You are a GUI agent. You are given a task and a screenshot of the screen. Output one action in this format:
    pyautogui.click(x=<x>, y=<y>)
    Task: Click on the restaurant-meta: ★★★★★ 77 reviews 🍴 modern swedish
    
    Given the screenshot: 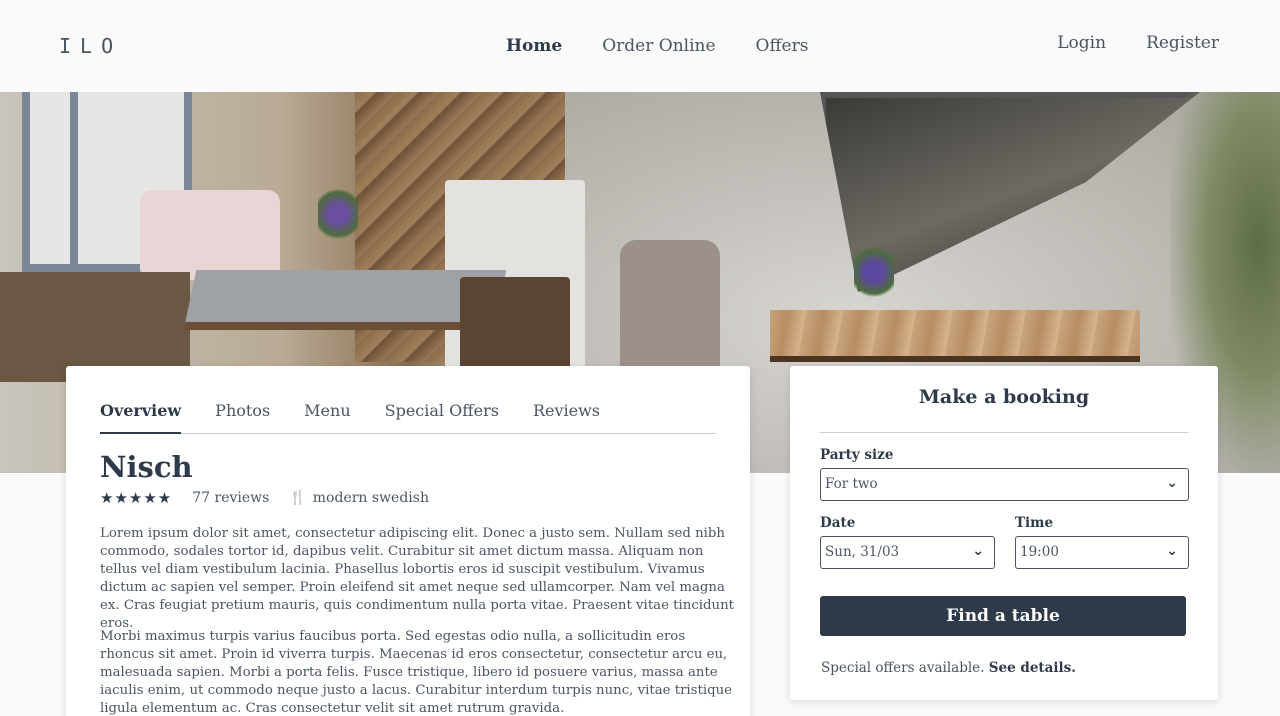 What is the action you would take?
    pyautogui.click(x=264, y=498)
    